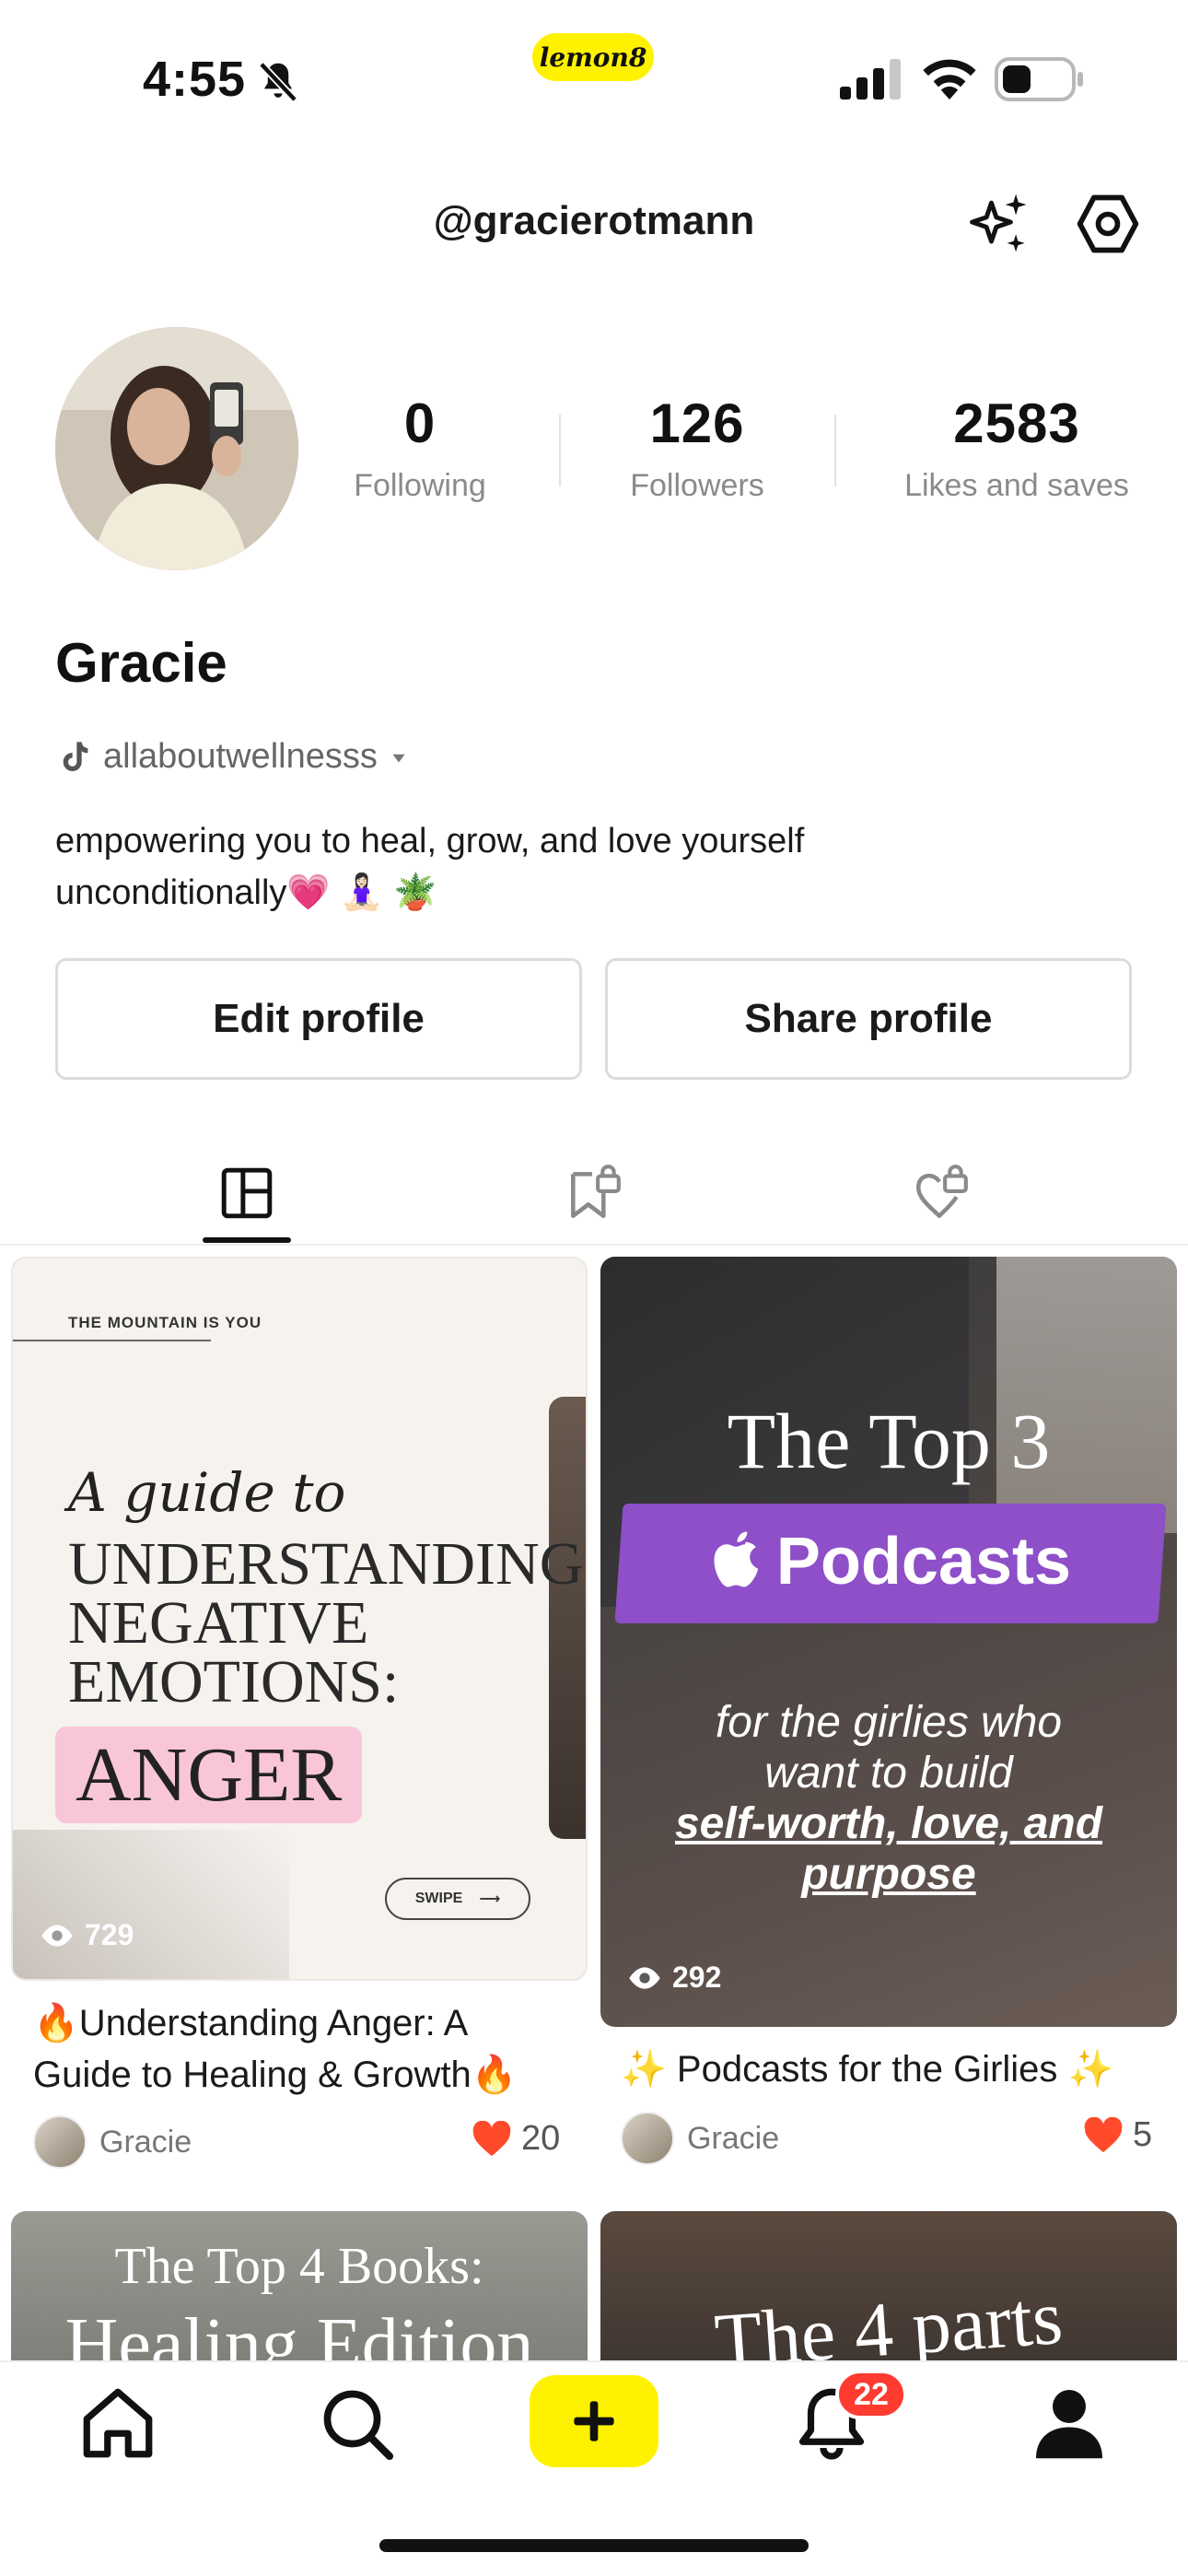 The height and width of the screenshot is (2576, 1188). I want to click on tab-liked, so click(941, 1193).